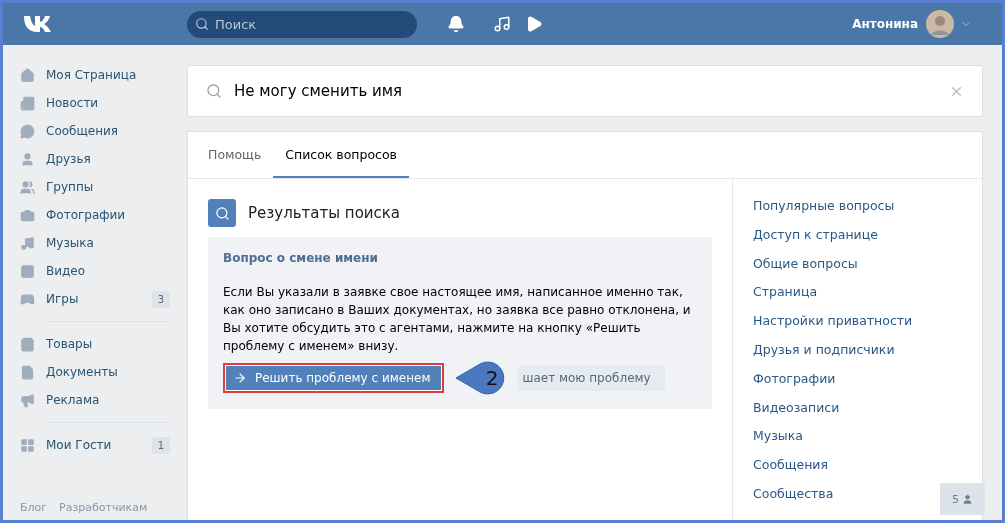 This screenshot has width=1005, height=523. Describe the element at coordinates (160, 299) in the screenshot. I see `count-badge: 3` at that location.